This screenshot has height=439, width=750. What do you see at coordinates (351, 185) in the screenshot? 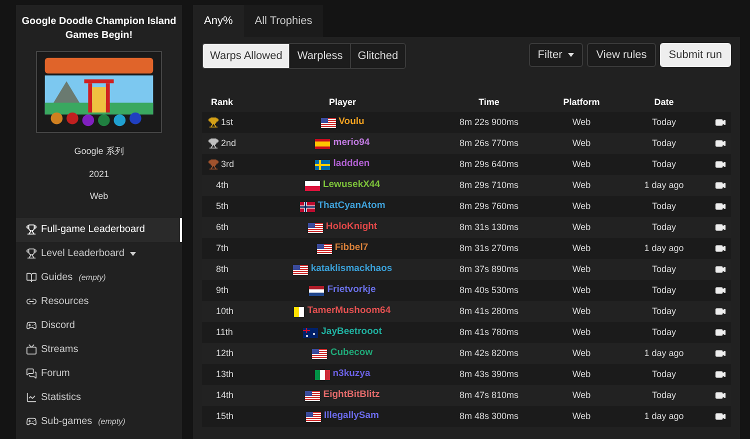
I see `player-link: LewusekX44` at bounding box center [351, 185].